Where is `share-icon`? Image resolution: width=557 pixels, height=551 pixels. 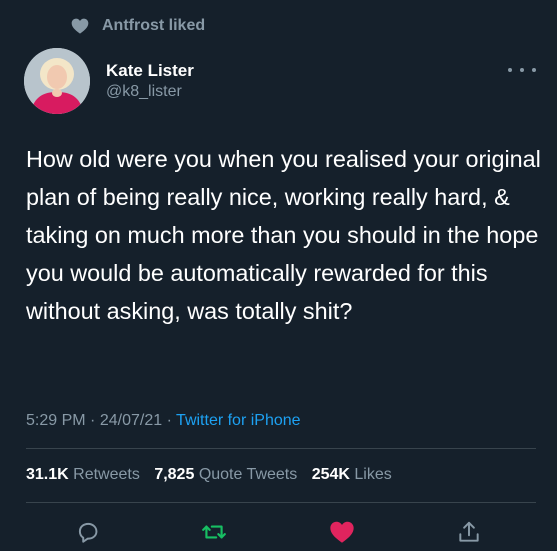 share-icon is located at coordinates (469, 531).